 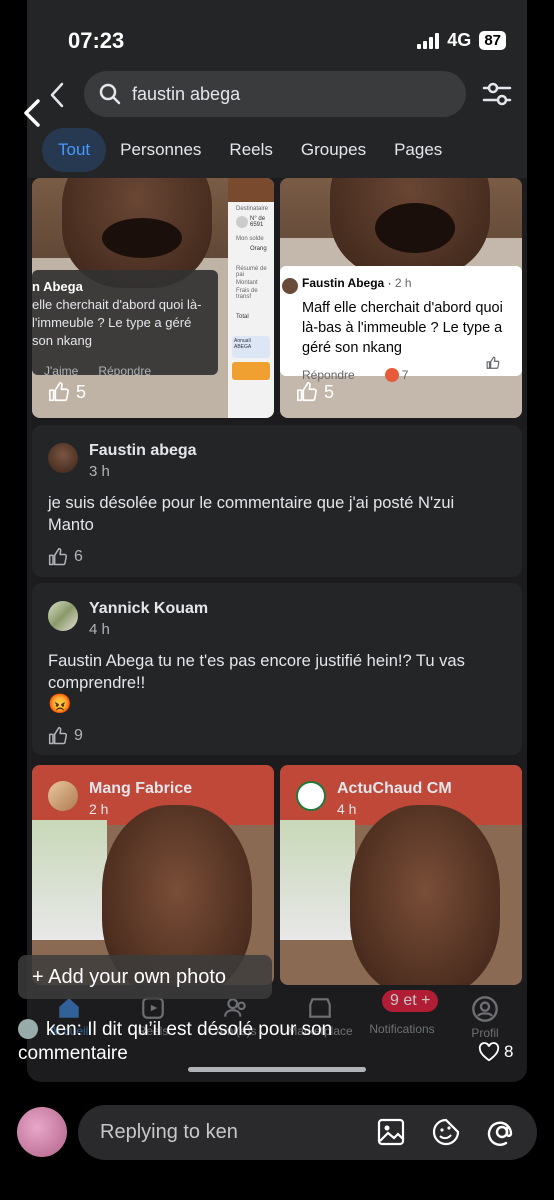 What do you see at coordinates (307, 1132) in the screenshot?
I see `reply-input: Replying to ken` at bounding box center [307, 1132].